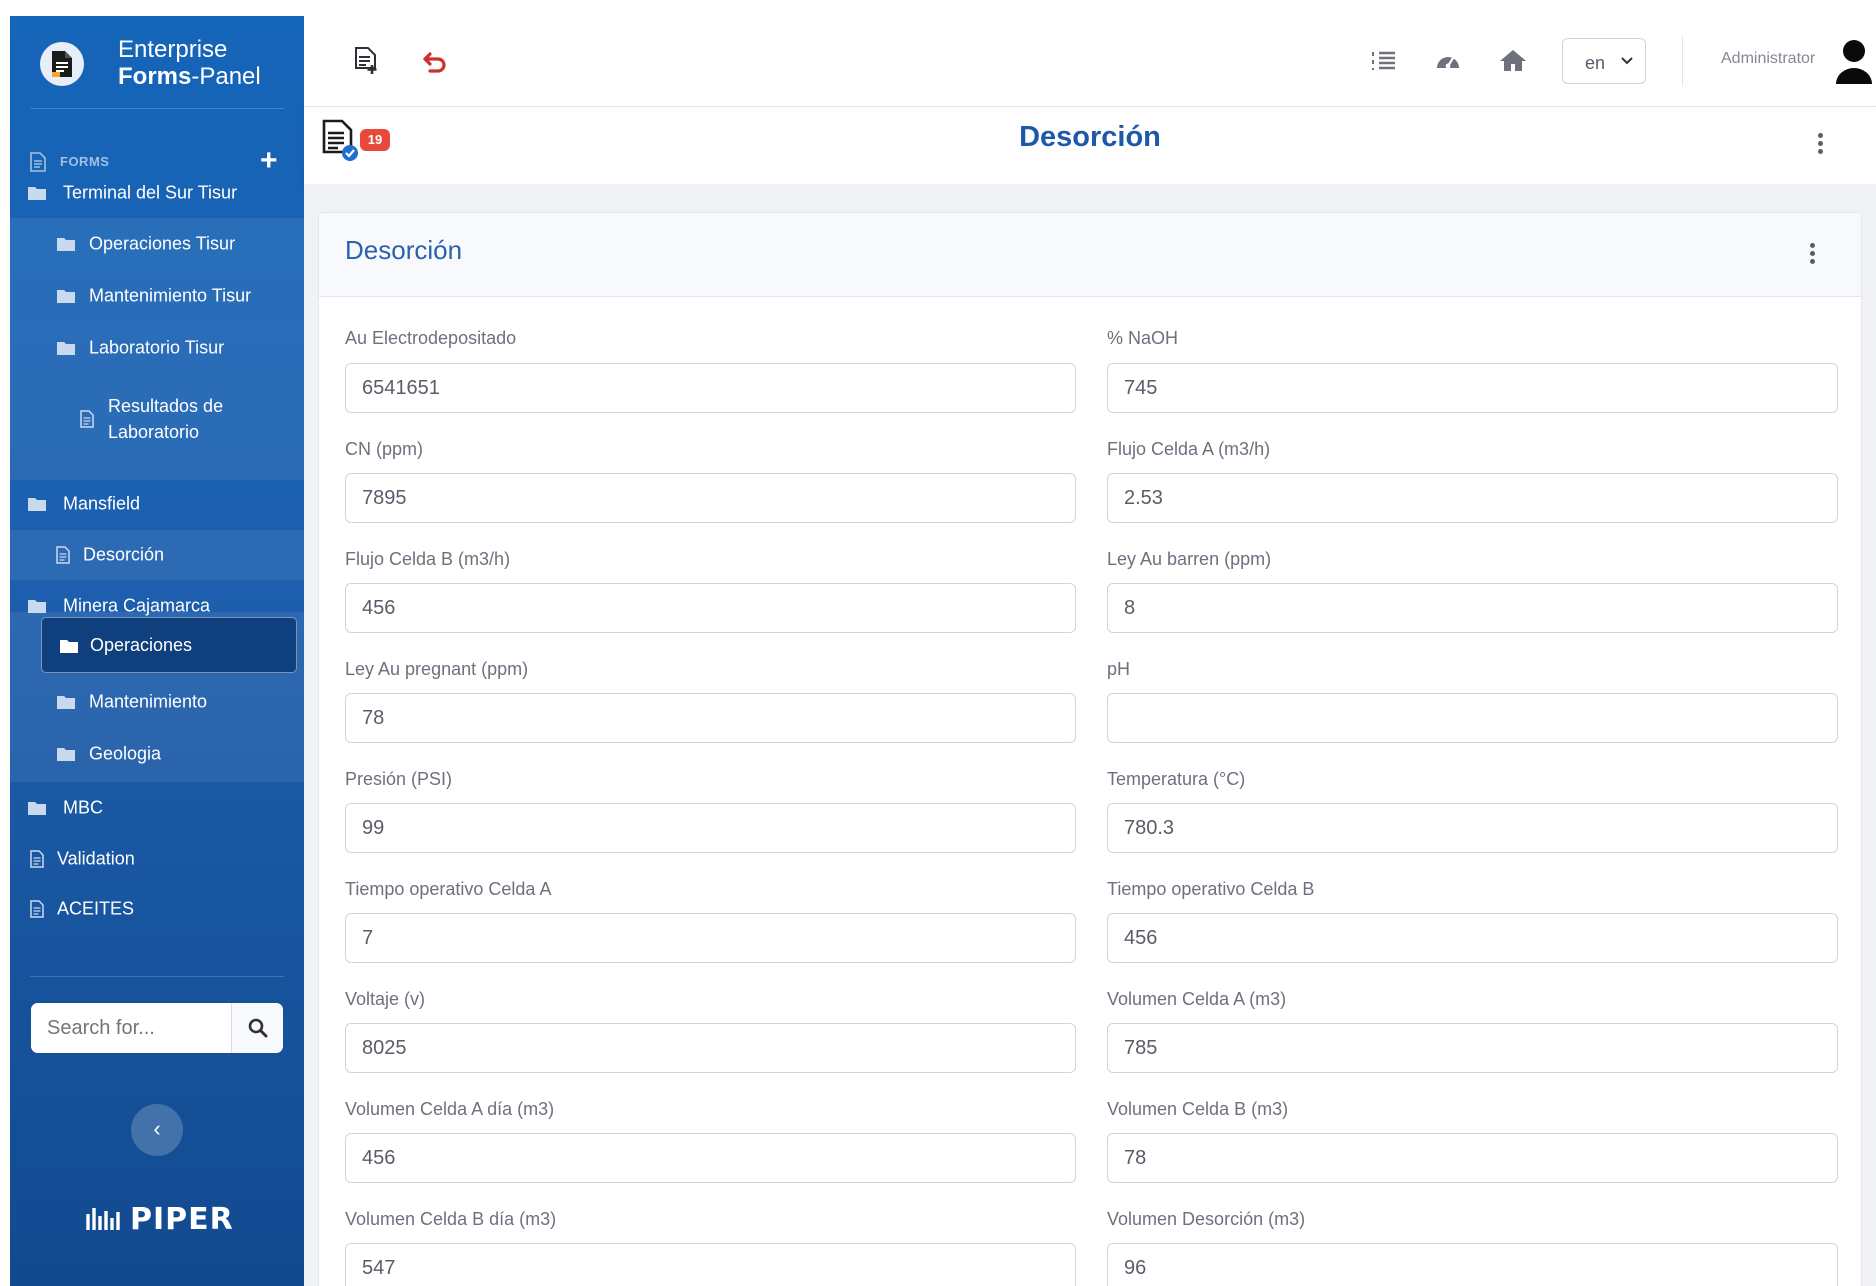 This screenshot has height=1286, width=1876. Describe the element at coordinates (451, 1219) in the screenshot. I see `field-label: Volumen Celda B día (m3)` at that location.